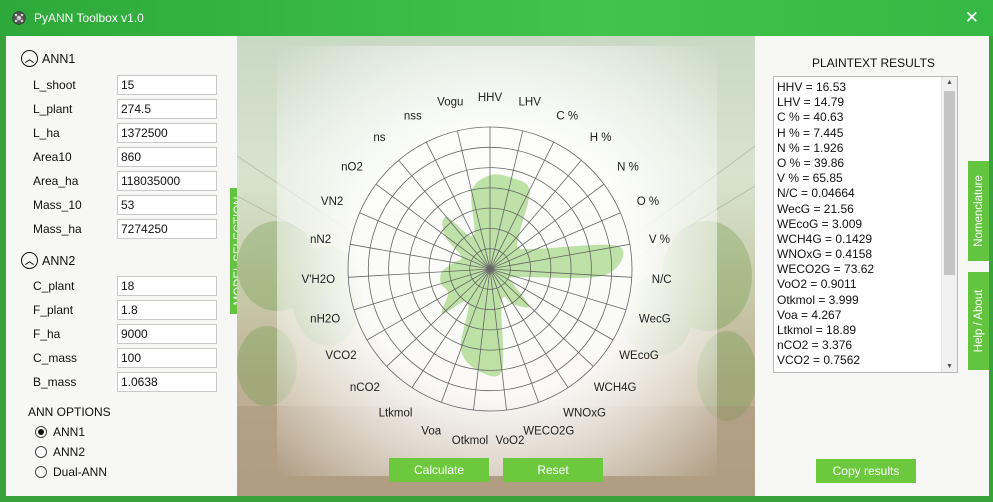 The image size is (993, 502). What do you see at coordinates (819, 360) in the screenshot?
I see `result-line: VCO2 = 0.7562` at bounding box center [819, 360].